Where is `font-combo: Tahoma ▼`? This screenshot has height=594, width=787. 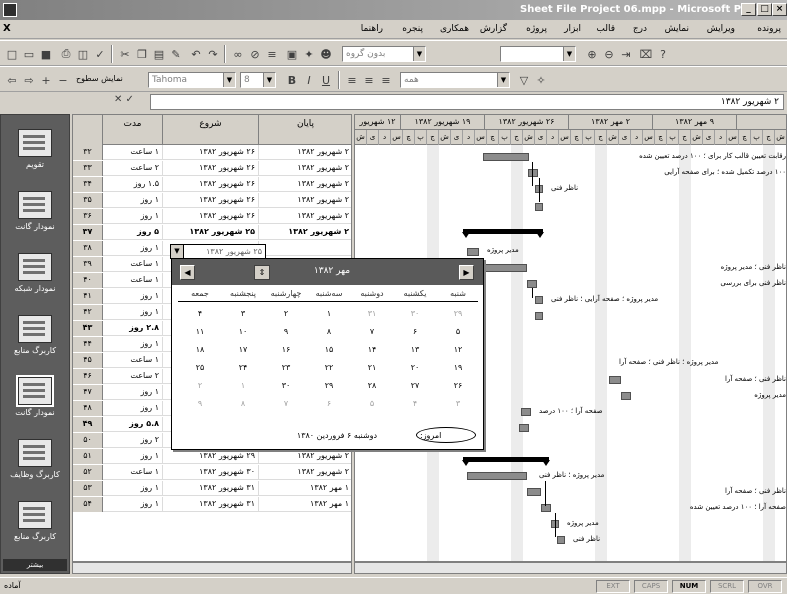 font-combo: Tahoma ▼ is located at coordinates (192, 80).